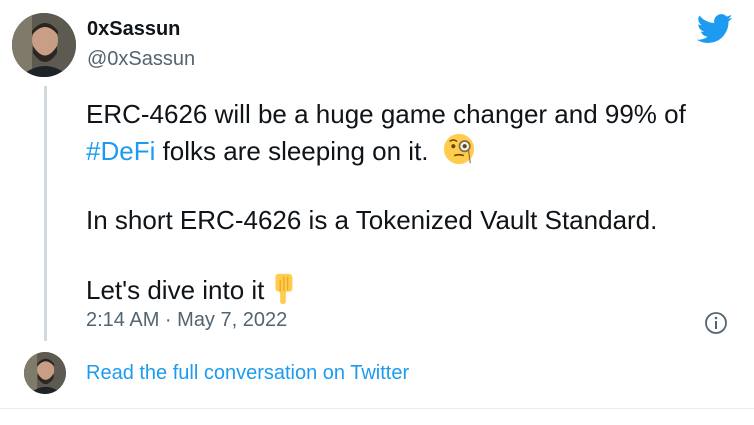 The image size is (754, 425). Describe the element at coordinates (458, 149) in the screenshot. I see `face-with-monocle-emoji` at that location.